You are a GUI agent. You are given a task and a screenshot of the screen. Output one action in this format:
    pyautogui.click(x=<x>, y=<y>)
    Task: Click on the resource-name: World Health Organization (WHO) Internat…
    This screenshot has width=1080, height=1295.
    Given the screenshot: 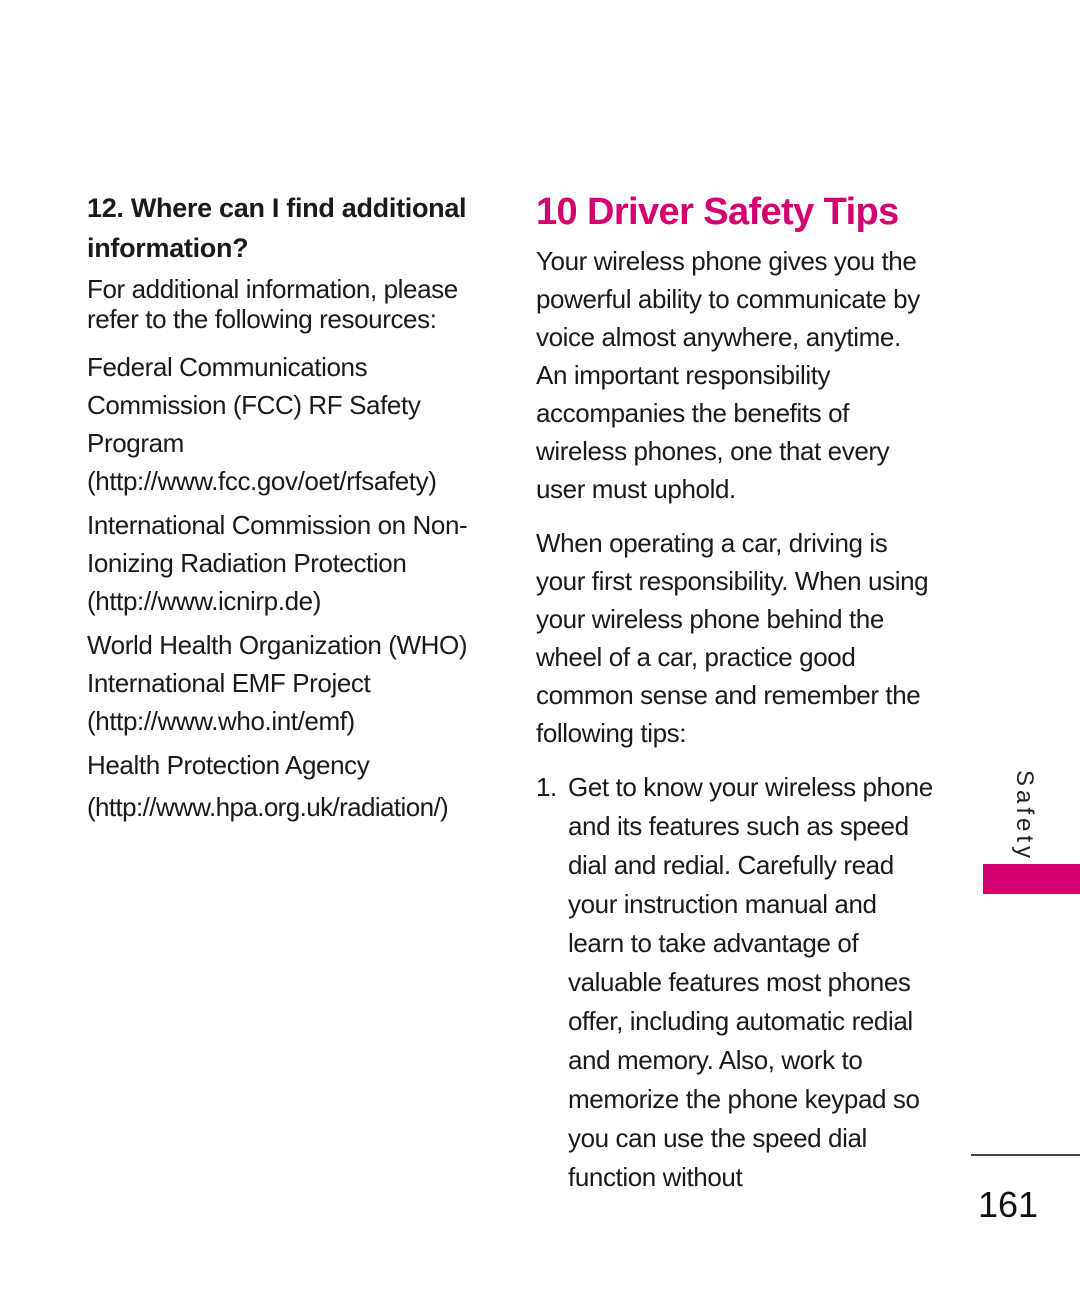 What is the action you would take?
    pyautogui.click(x=277, y=664)
    